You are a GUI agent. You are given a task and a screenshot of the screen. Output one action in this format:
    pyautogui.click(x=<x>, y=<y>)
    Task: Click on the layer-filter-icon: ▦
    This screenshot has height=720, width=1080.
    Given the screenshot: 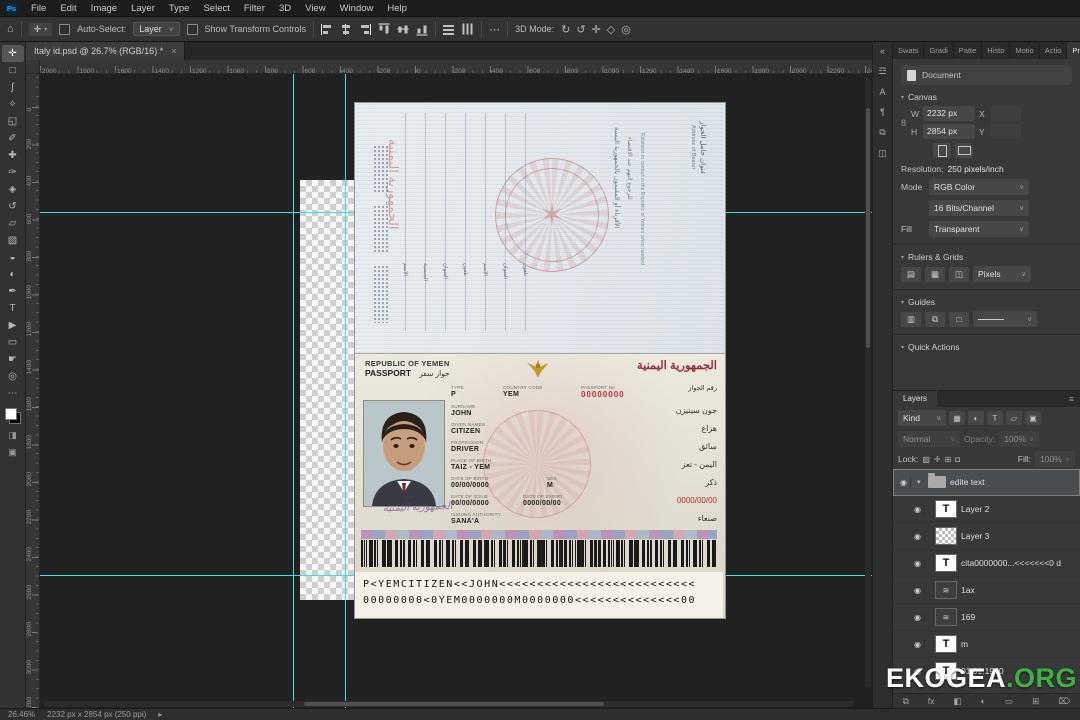 What is the action you would take?
    pyautogui.click(x=957, y=418)
    